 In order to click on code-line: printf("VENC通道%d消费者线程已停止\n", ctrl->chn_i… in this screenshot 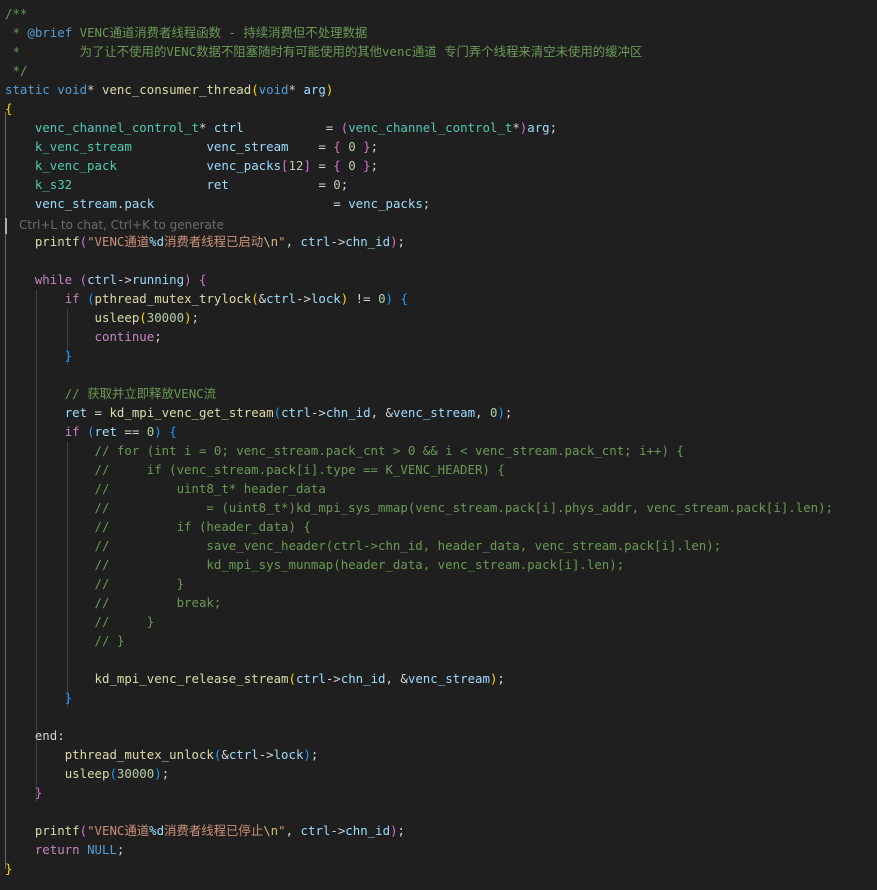, I will do `click(205, 830)`.